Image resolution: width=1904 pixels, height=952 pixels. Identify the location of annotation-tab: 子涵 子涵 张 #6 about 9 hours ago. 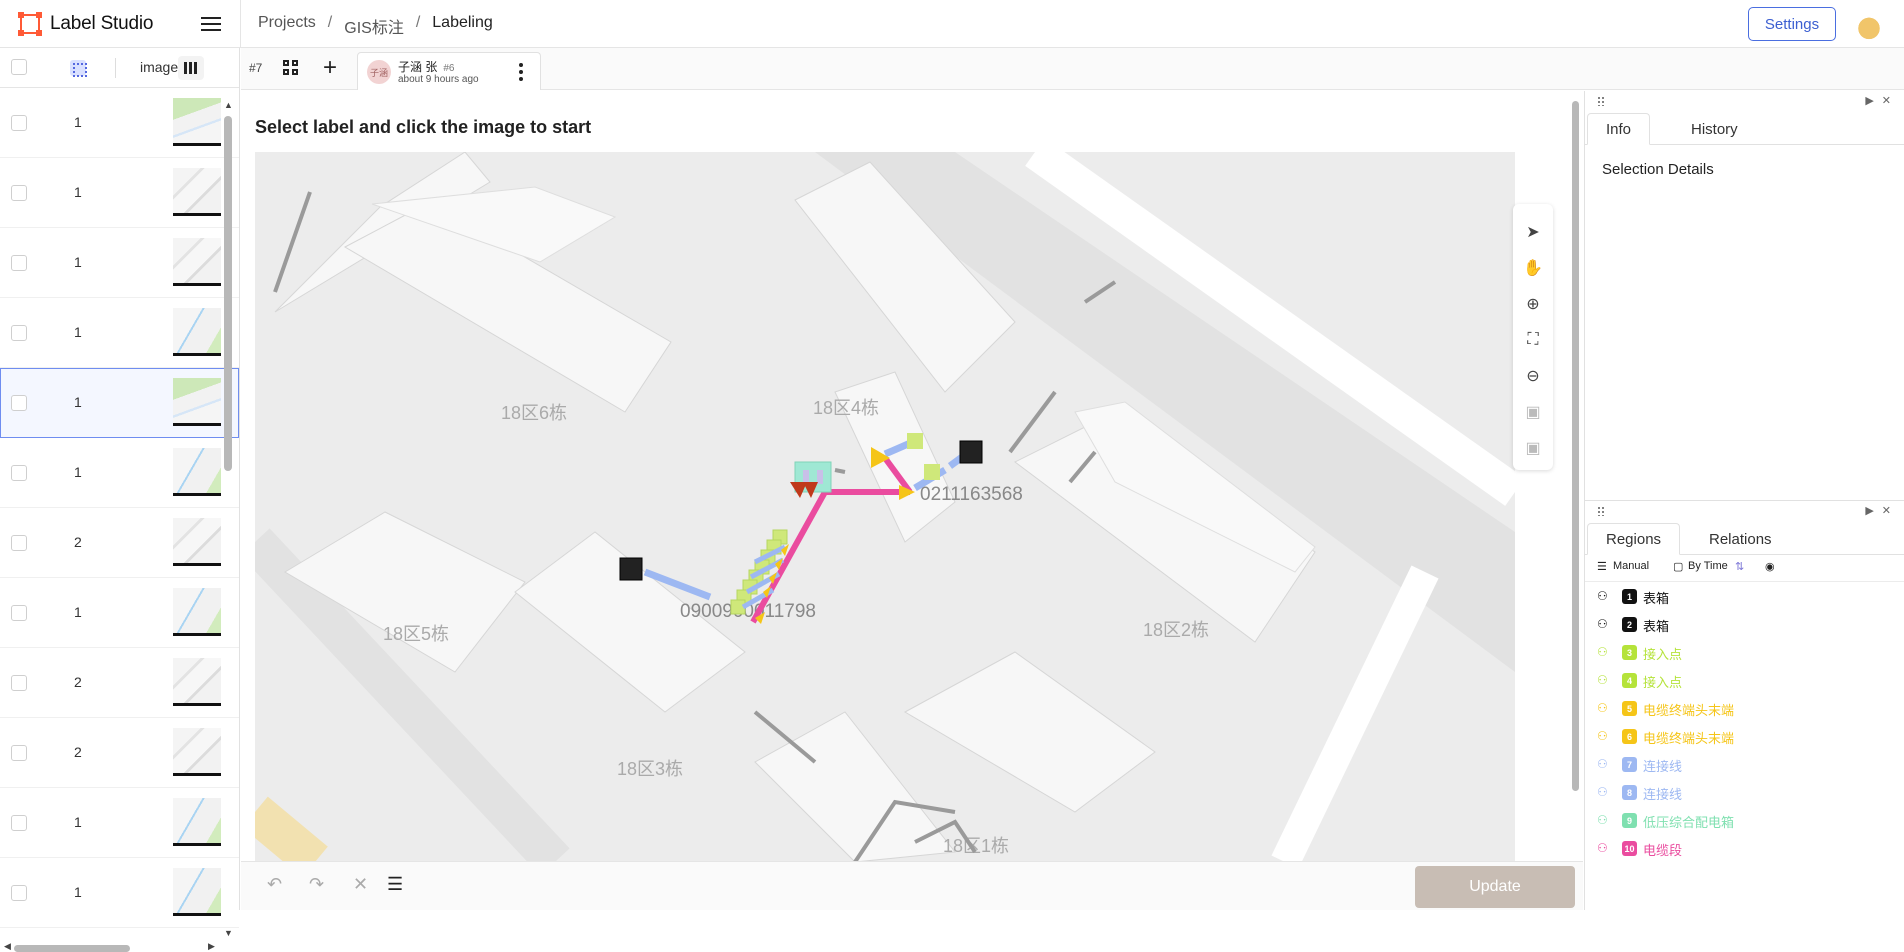
(449, 71).